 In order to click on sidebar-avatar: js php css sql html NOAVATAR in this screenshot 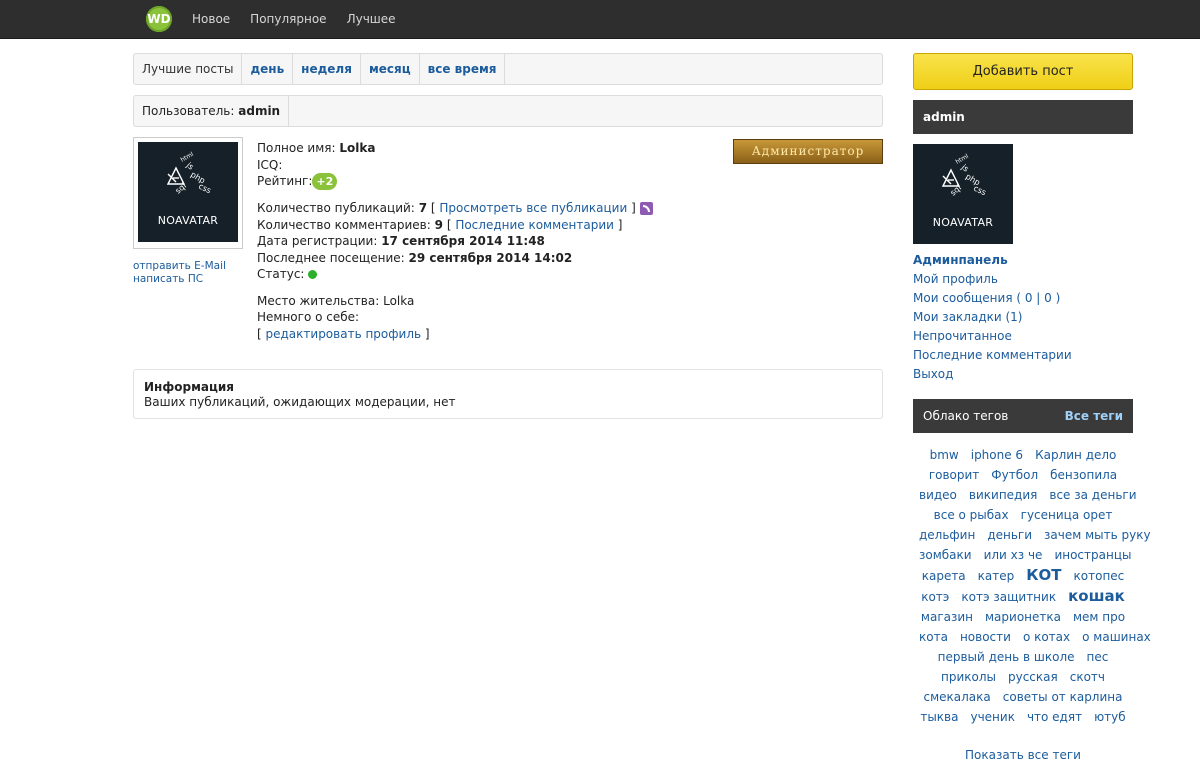, I will do `click(963, 194)`.